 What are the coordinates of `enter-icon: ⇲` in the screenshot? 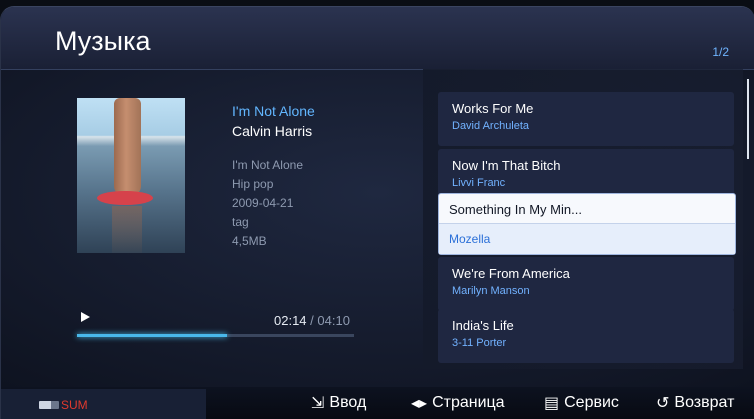 It's located at (318, 402).